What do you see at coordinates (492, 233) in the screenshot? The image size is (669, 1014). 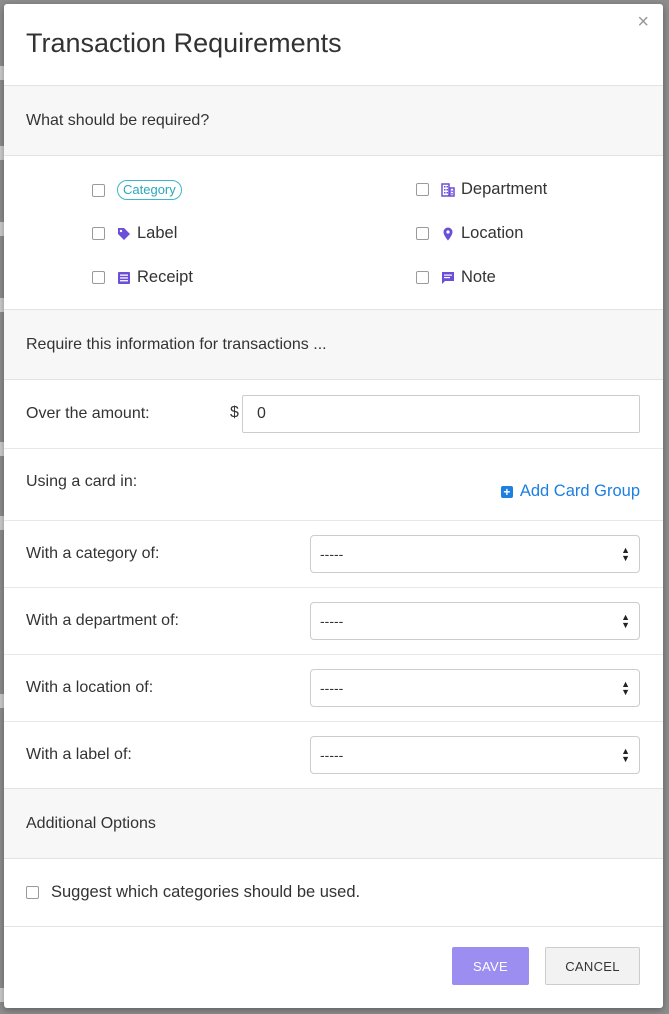 I see `location-label: Location` at bounding box center [492, 233].